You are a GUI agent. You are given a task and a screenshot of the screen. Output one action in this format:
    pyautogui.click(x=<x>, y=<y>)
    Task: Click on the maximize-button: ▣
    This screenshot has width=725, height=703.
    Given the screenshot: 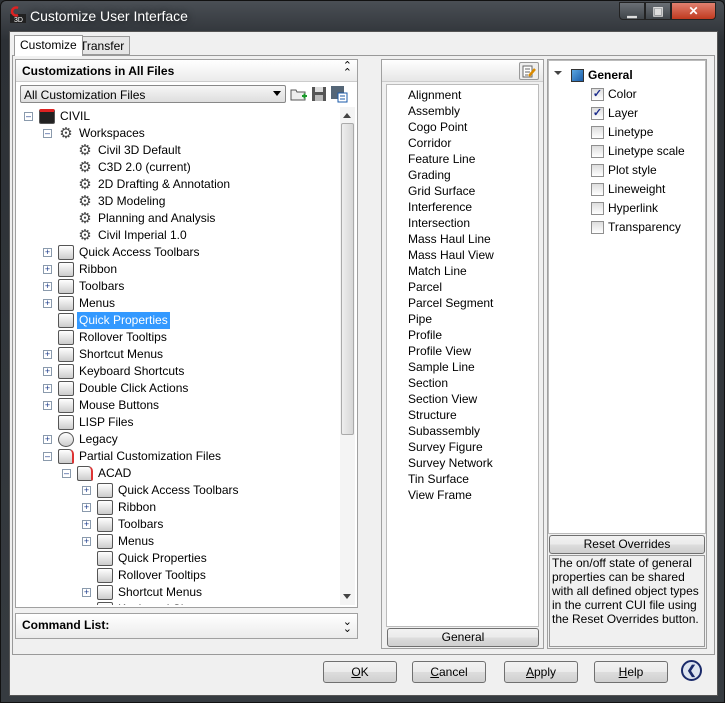 What is the action you would take?
    pyautogui.click(x=658, y=11)
    